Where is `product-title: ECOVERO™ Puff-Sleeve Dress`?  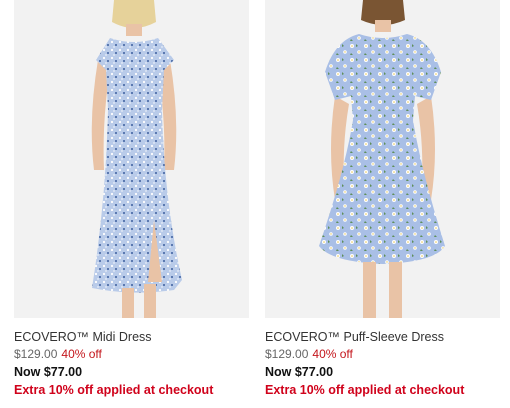 product-title: ECOVERO™ Puff-Sleeve Dress is located at coordinates (354, 337).